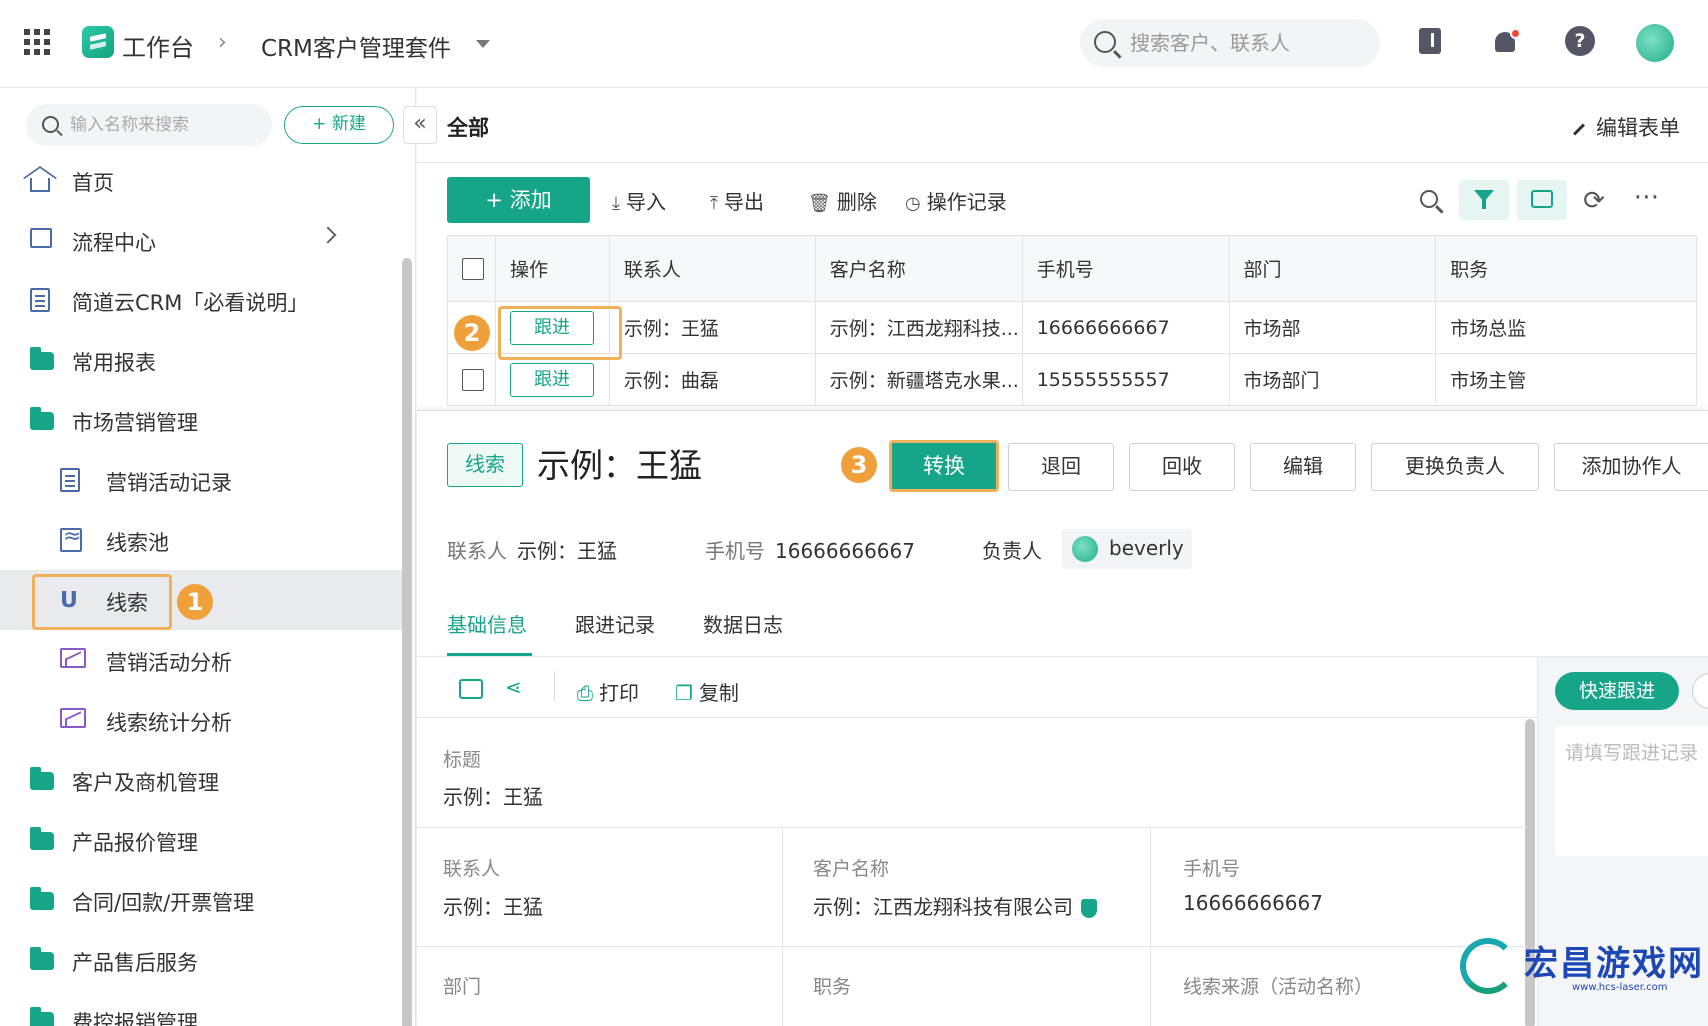  Describe the element at coordinates (1580, 41) in the screenshot. I see `help-icon: ?` at that location.